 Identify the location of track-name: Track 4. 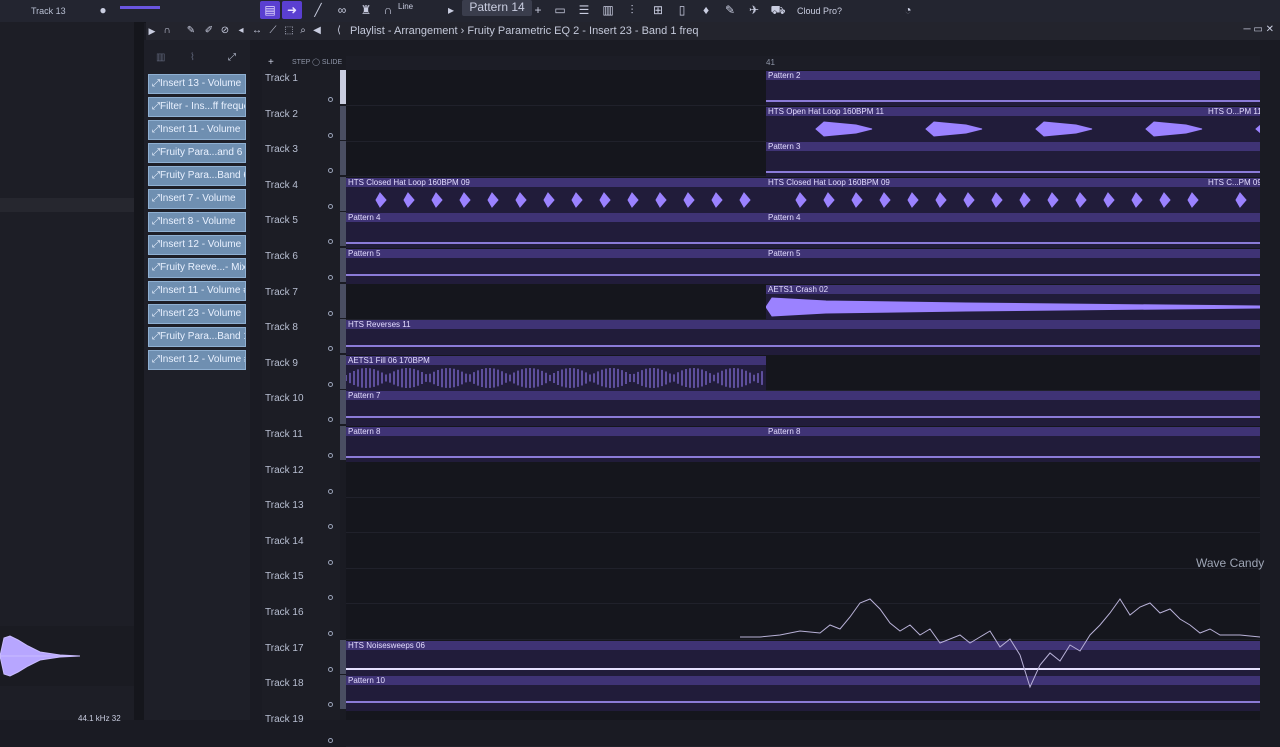
(281, 185).